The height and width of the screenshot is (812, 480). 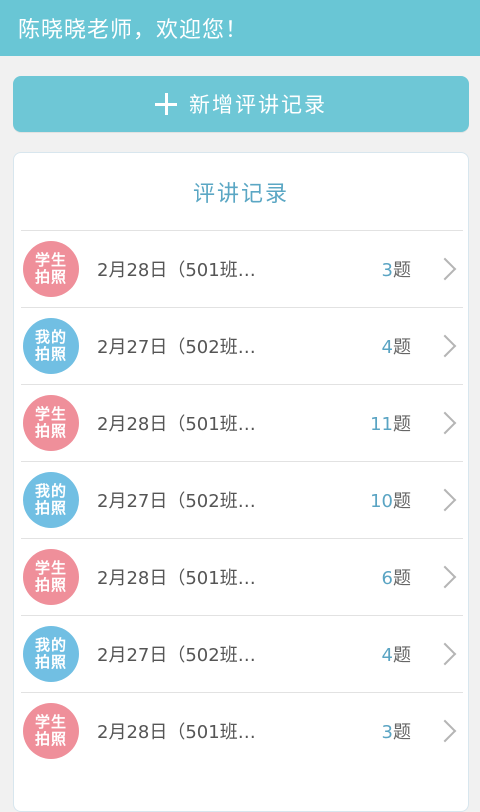 I want to click on question-count: 11题, so click(x=390, y=424).